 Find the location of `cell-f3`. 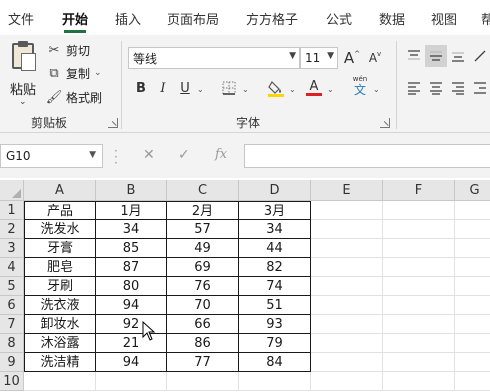

cell-f3 is located at coordinates (419, 248).